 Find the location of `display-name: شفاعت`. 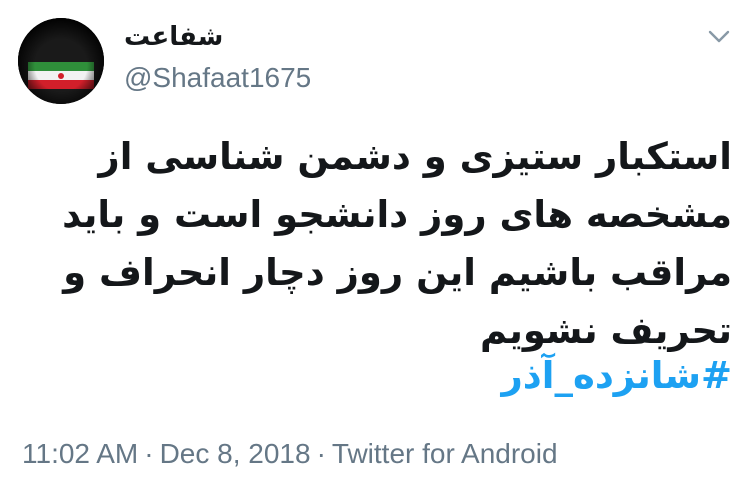

display-name: شفاعت is located at coordinates (173, 37).